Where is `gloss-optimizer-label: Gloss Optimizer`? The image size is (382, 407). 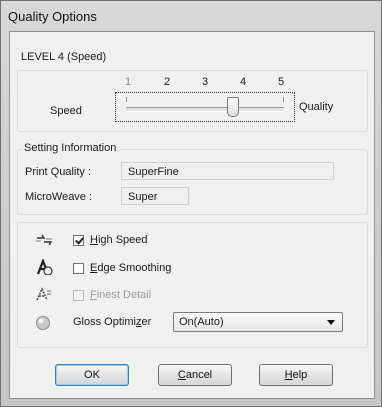
gloss-optimizer-label: Gloss Optimizer is located at coordinates (112, 322).